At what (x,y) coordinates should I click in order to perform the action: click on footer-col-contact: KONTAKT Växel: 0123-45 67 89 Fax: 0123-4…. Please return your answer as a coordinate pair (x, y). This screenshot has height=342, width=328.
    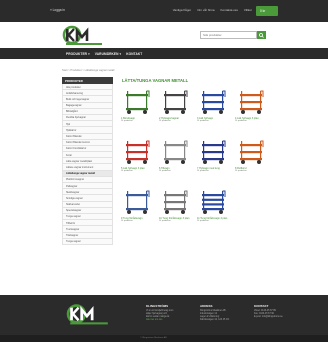
    Looking at the image, I should click on (279, 311).